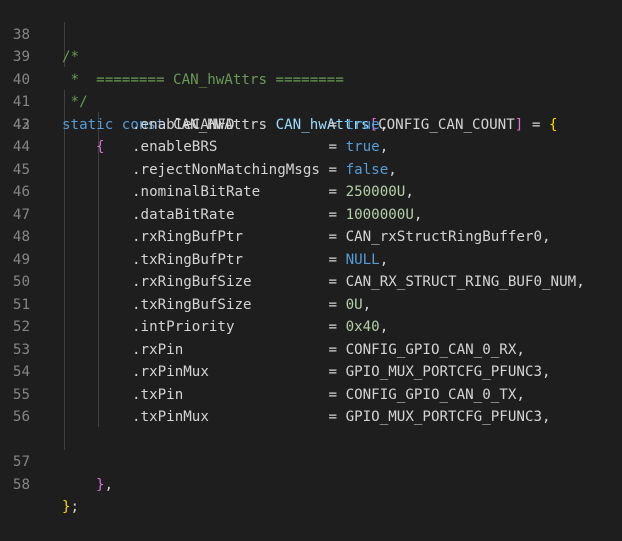 Image resolution: width=622 pixels, height=541 pixels. I want to click on code-line: 52 .intPriority = 0x40,, so click(311, 327).